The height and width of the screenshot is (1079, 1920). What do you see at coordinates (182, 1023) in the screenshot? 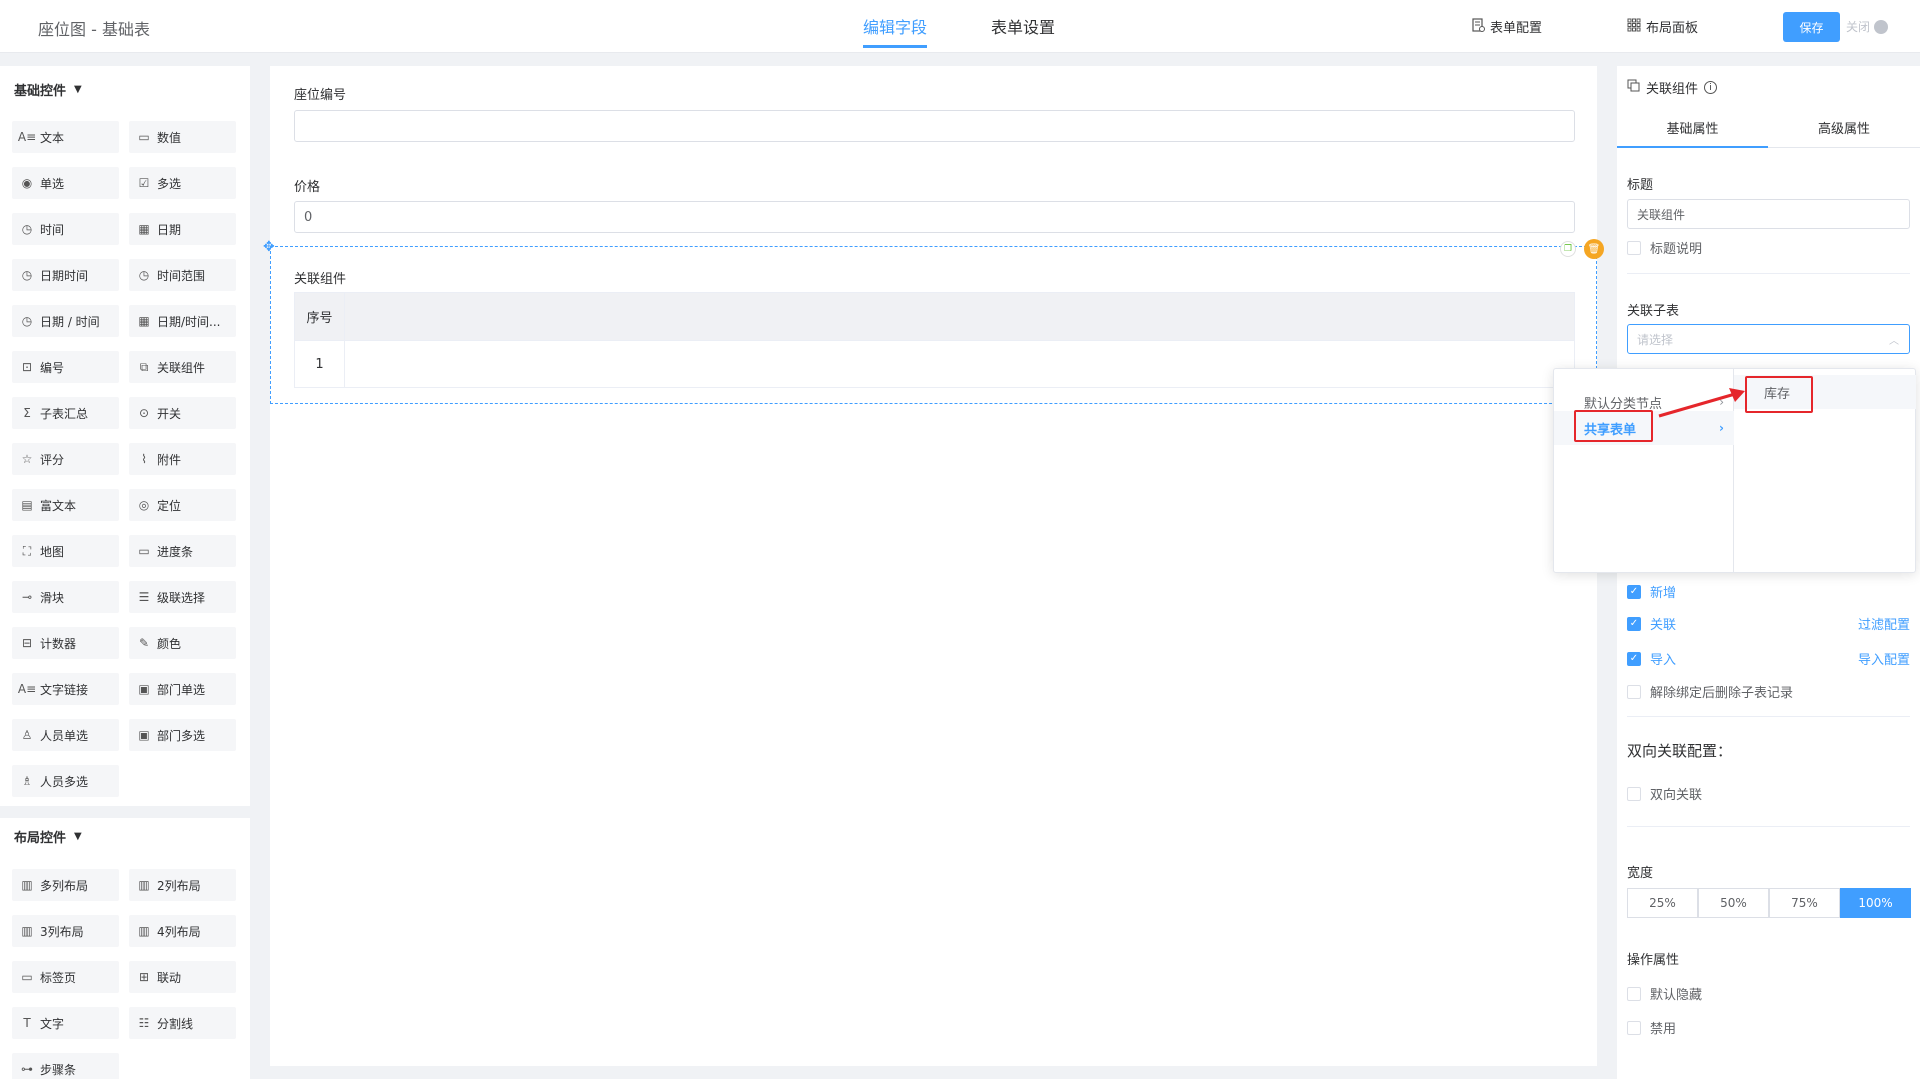
I see `palette-item: ☷ 分割线` at bounding box center [182, 1023].